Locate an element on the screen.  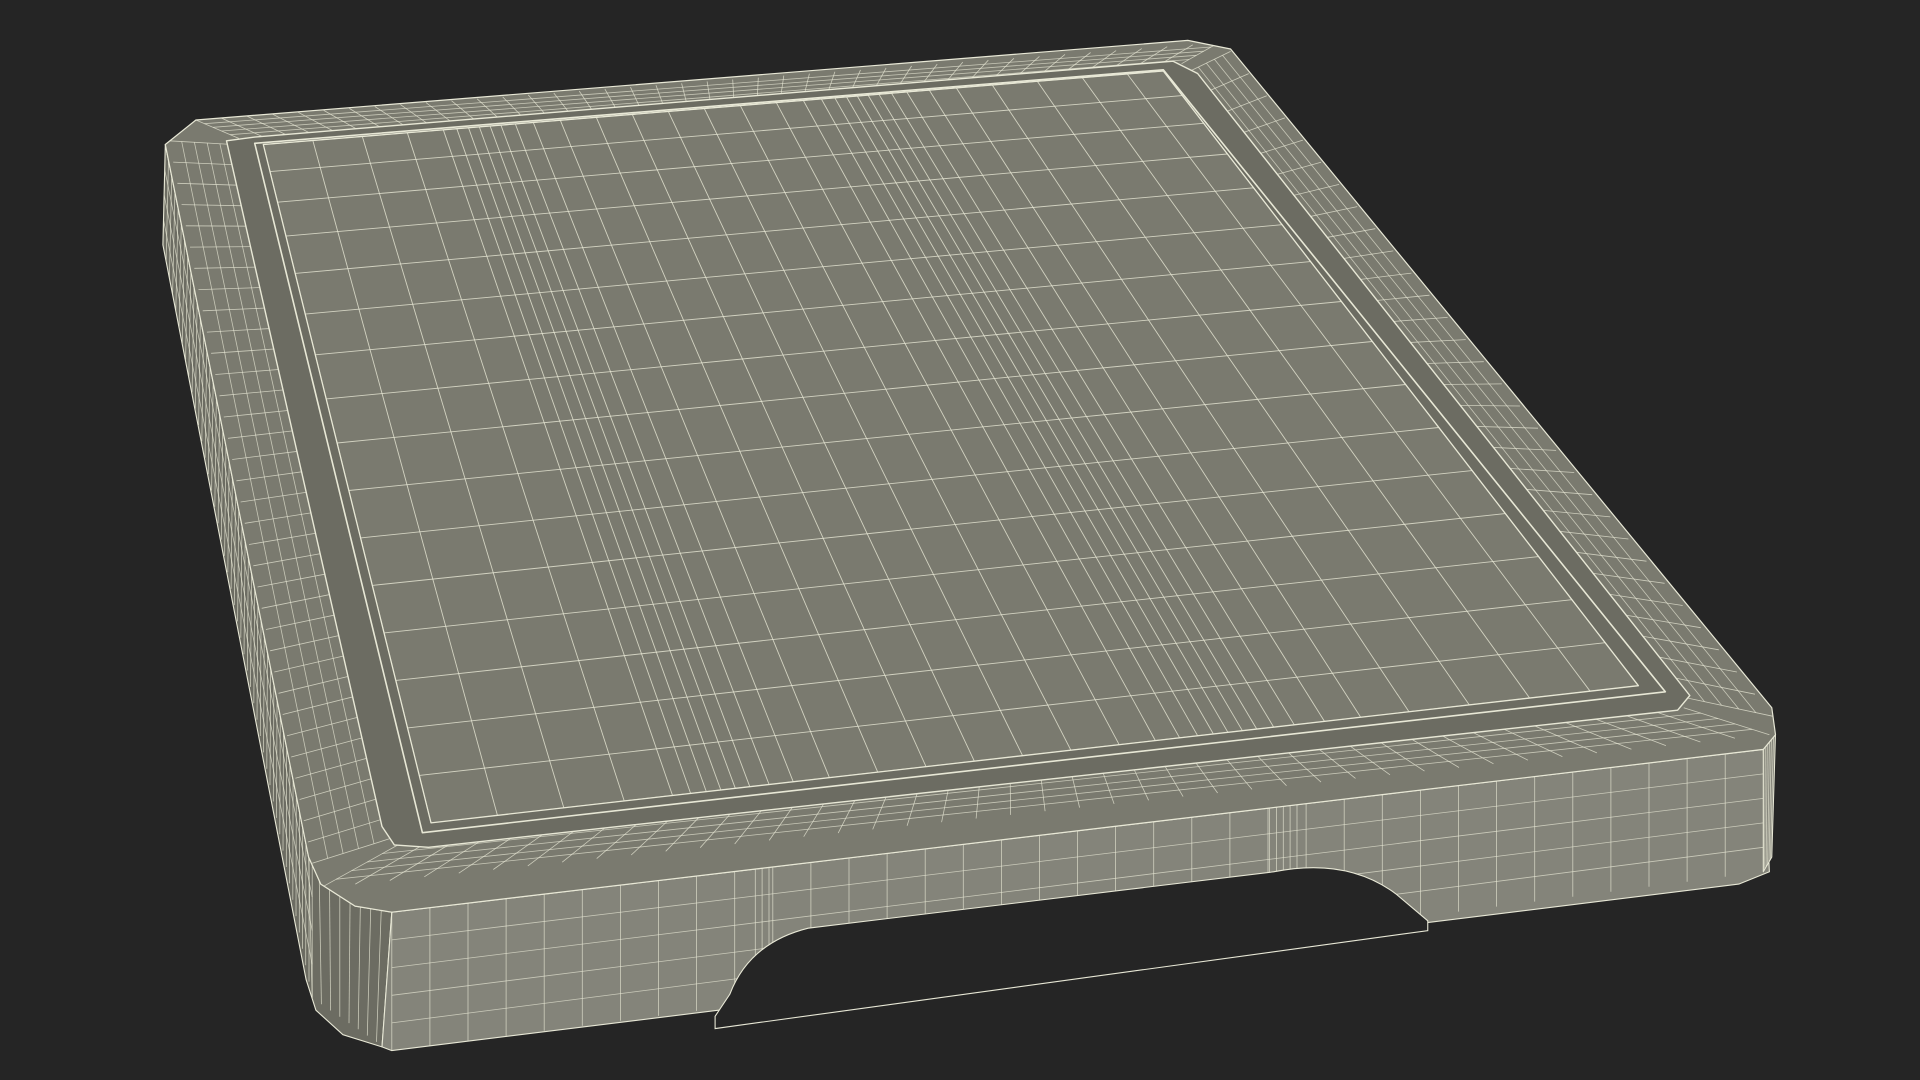
board-right-side is located at coordinates (1769, 803).